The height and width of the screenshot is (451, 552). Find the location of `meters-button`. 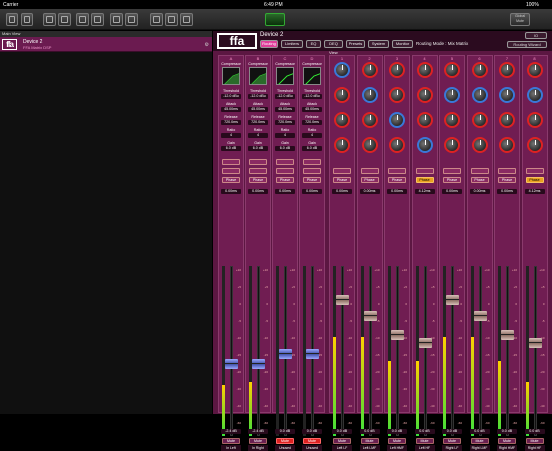

meters-button is located at coordinates (156, 19).